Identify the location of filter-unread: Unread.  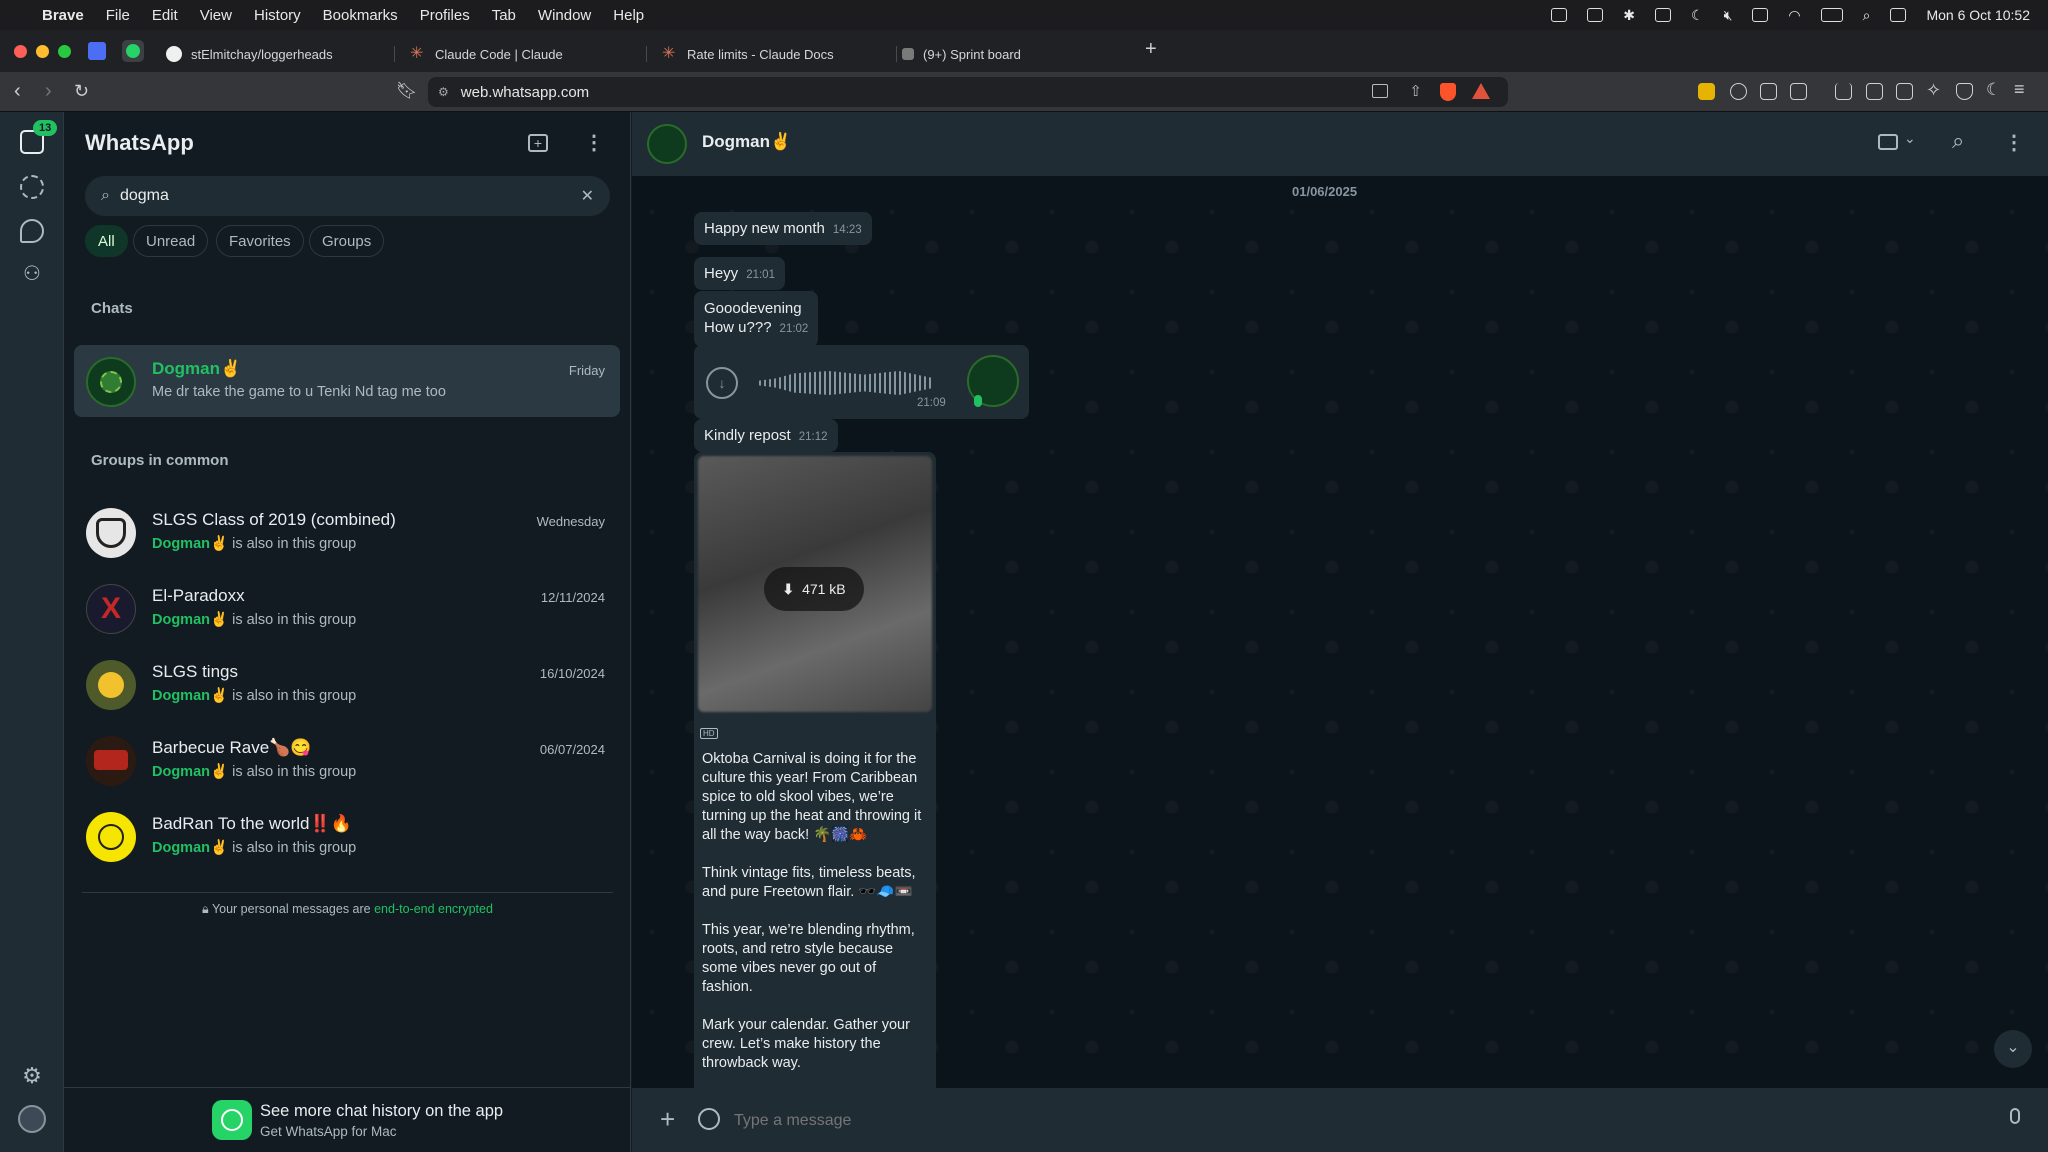
(171, 241).